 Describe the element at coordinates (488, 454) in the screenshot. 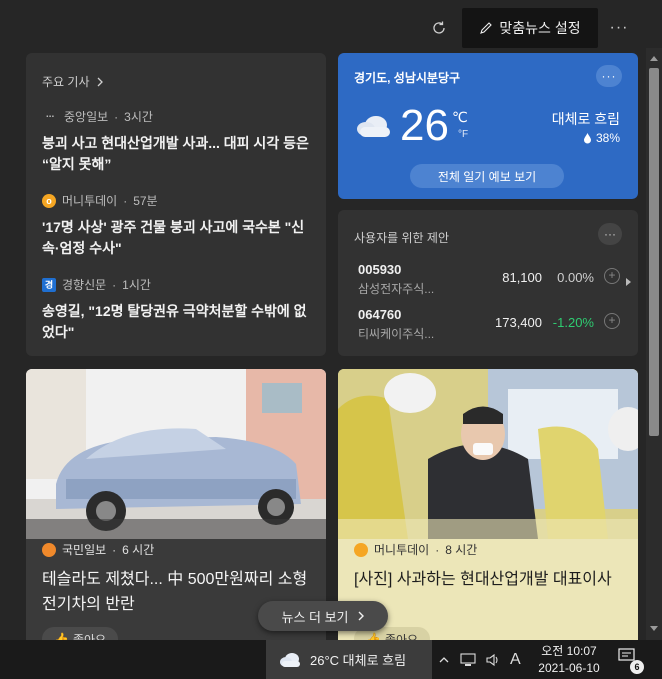

I see `news-image-apology` at that location.